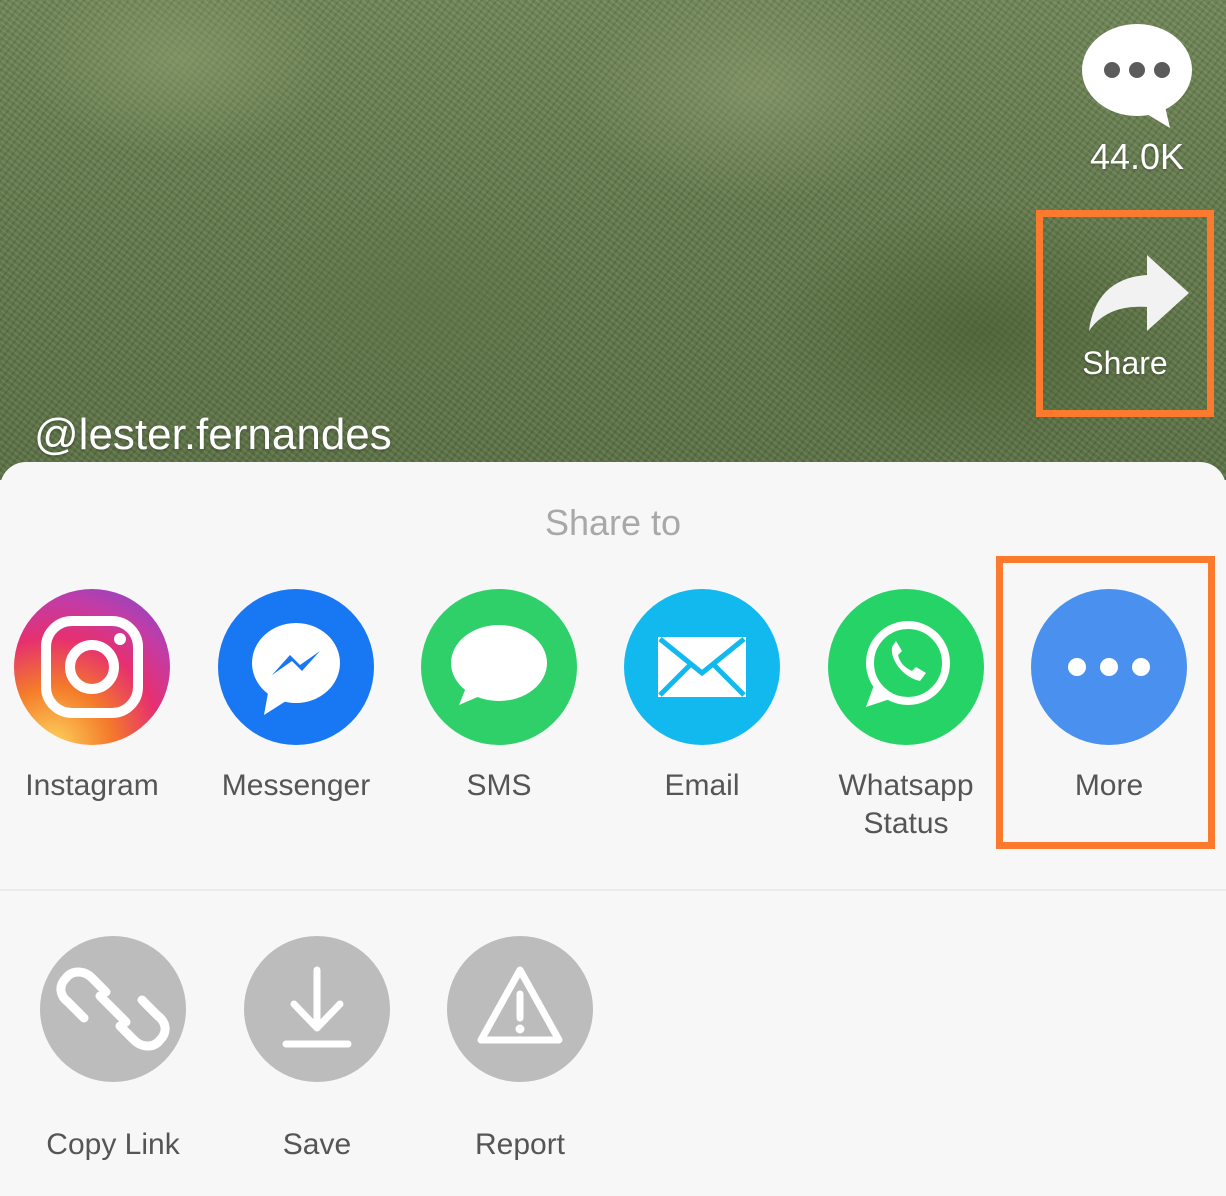 Image resolution: width=1226 pixels, height=1196 pixels. Describe the element at coordinates (92, 785) in the screenshot. I see `share-target-label: Instagram` at that location.